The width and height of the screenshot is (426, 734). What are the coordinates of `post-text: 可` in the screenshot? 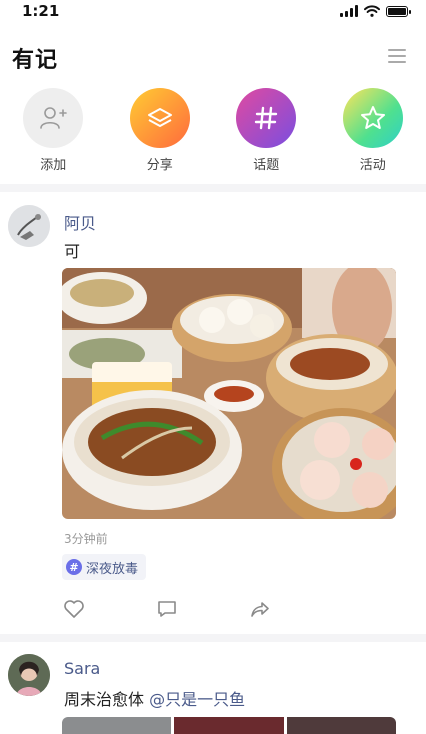 It's located at (72, 251).